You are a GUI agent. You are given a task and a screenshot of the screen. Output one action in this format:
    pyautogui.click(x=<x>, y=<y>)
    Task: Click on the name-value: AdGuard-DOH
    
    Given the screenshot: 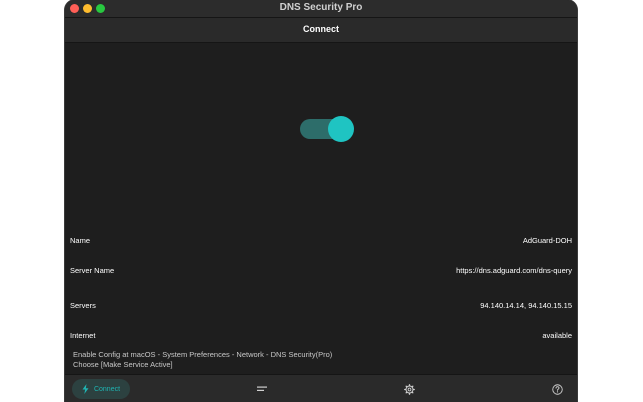 What is the action you would take?
    pyautogui.click(x=547, y=240)
    